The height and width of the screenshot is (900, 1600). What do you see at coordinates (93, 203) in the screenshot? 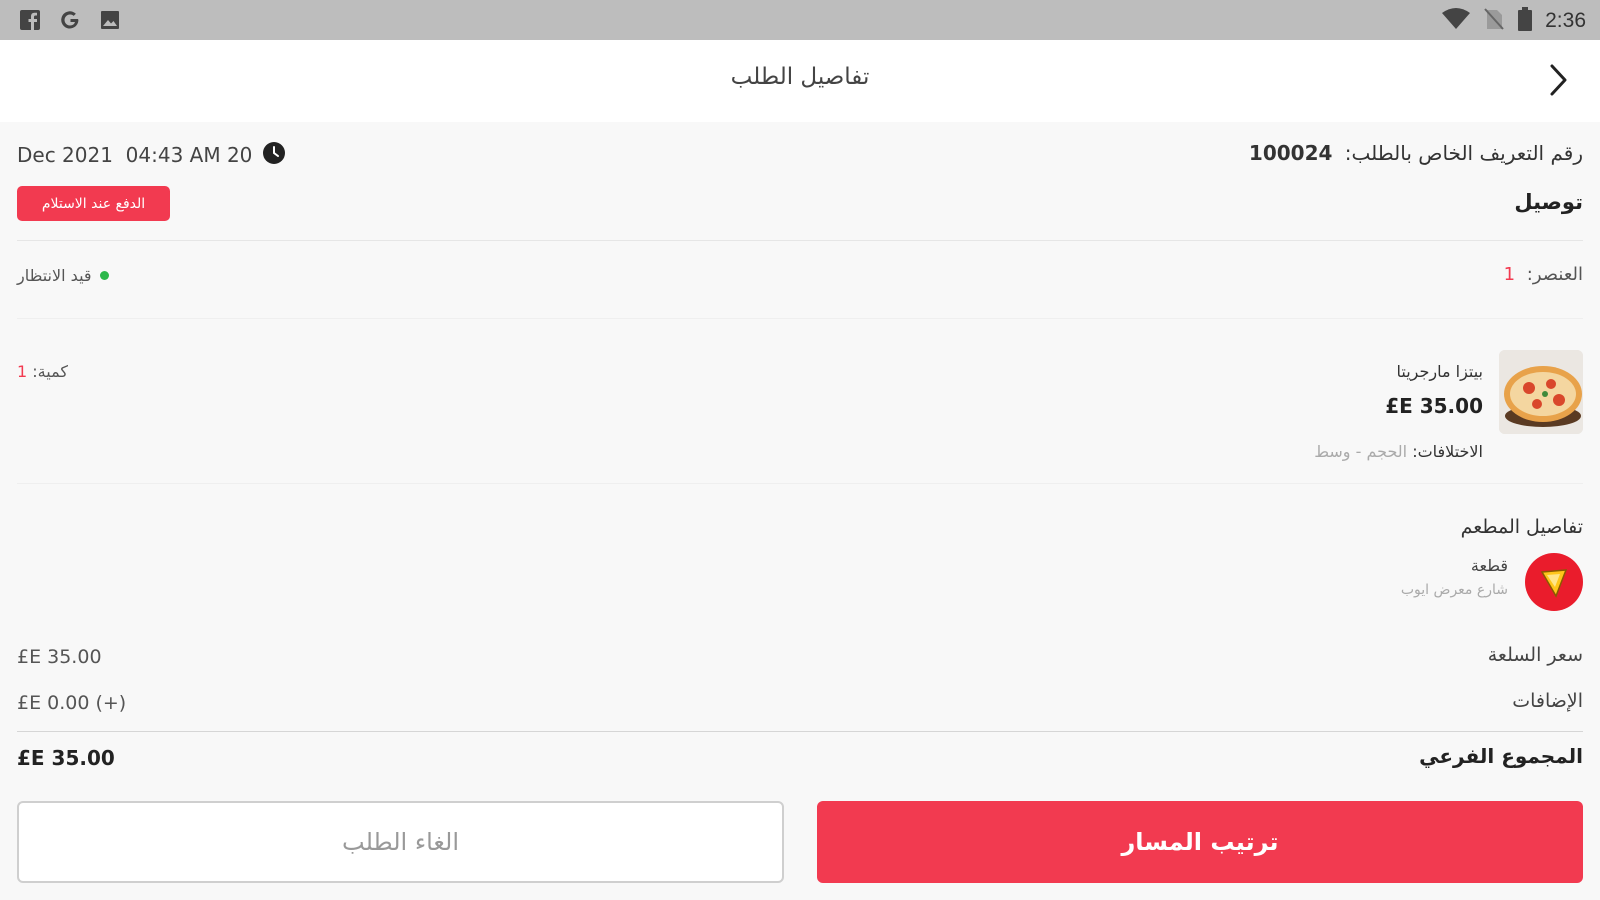
I see `payment-badge: الدفع عند الاستلام` at bounding box center [93, 203].